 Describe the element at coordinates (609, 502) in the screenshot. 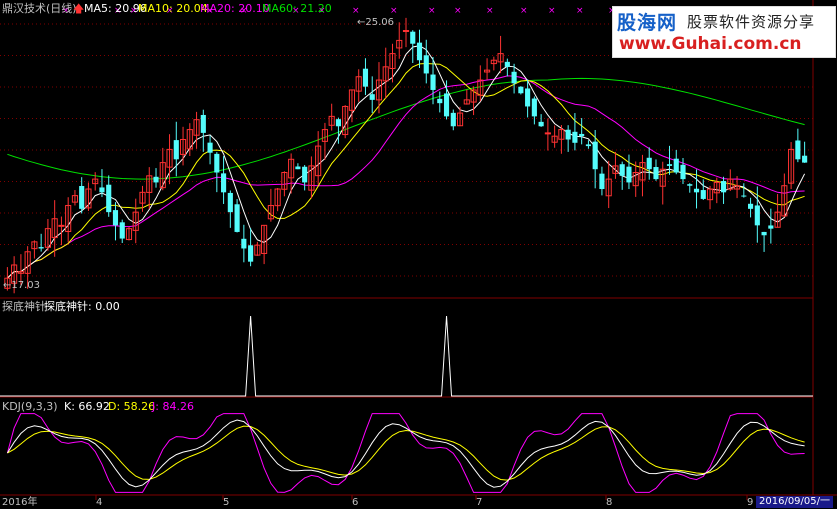

I see `x-tick-label: 8` at that location.